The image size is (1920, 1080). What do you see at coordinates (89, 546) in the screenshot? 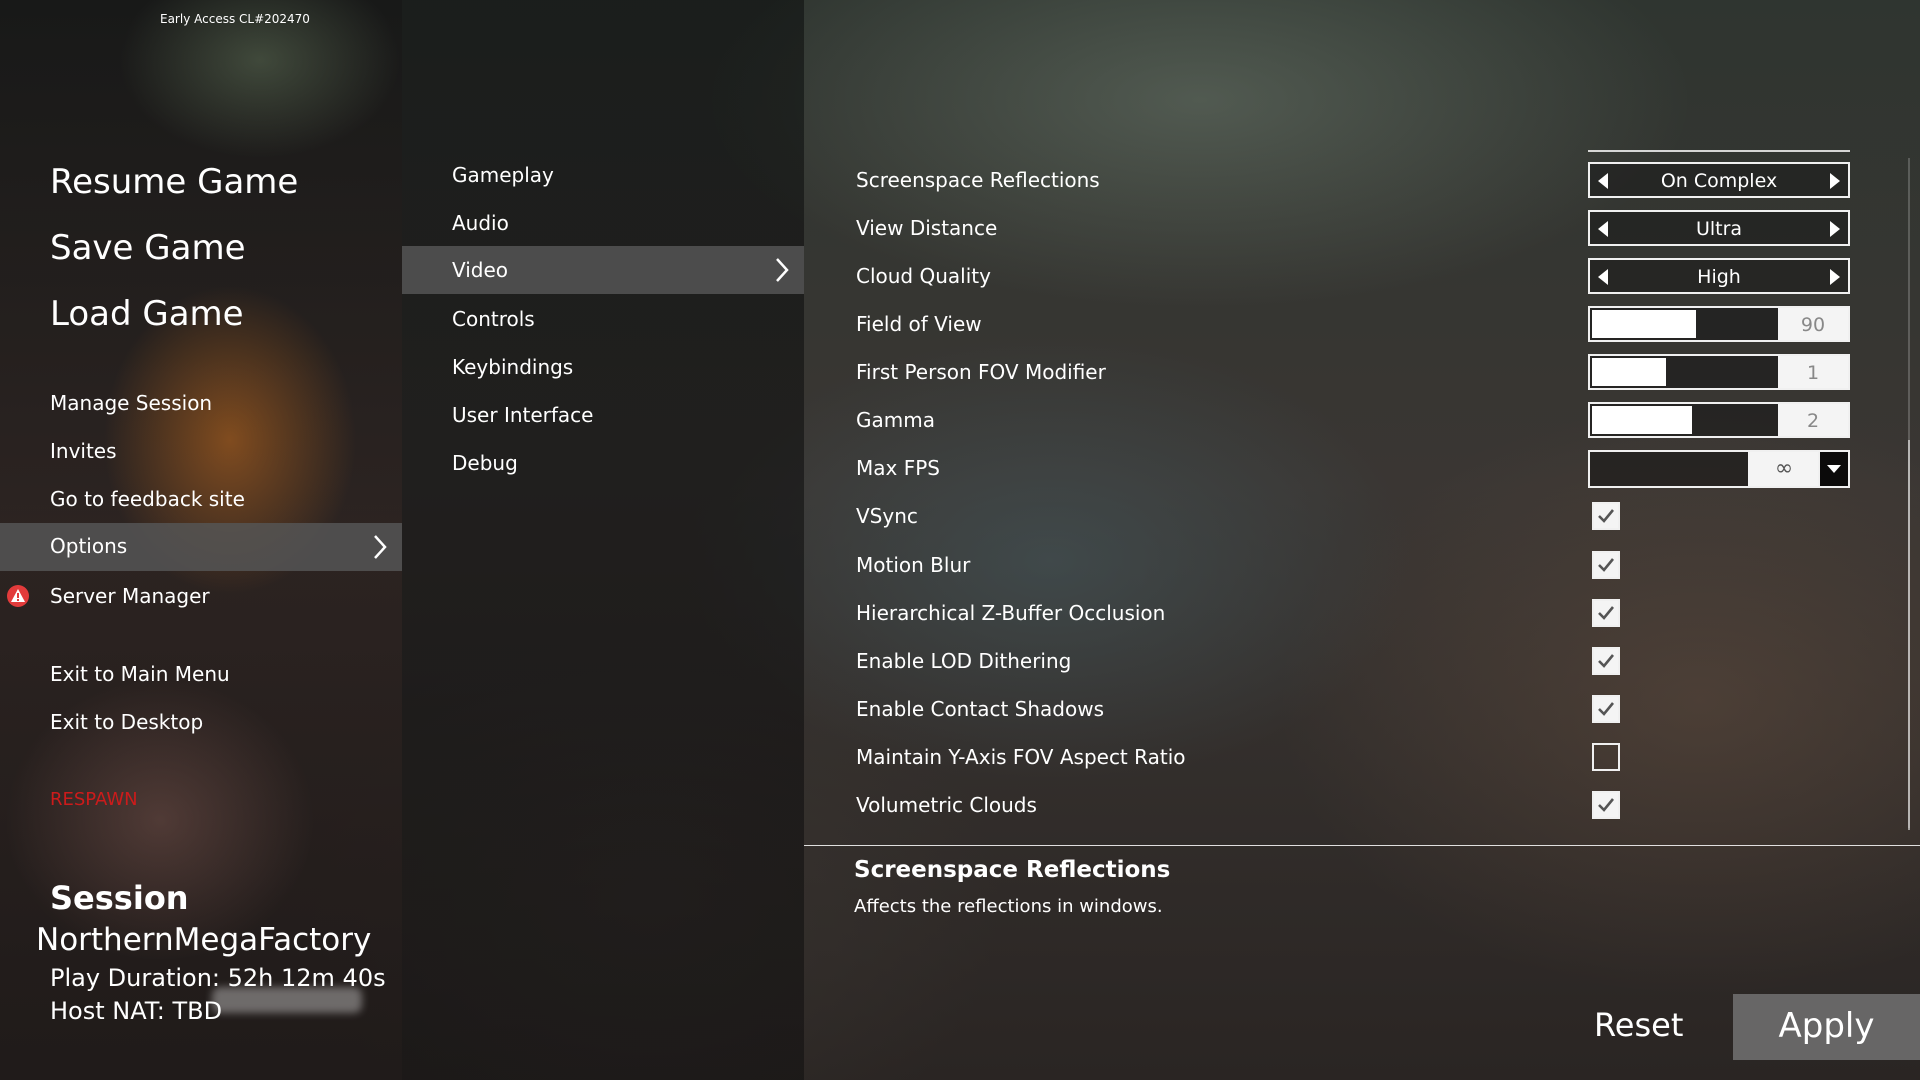
I see `options-label: Options` at bounding box center [89, 546].